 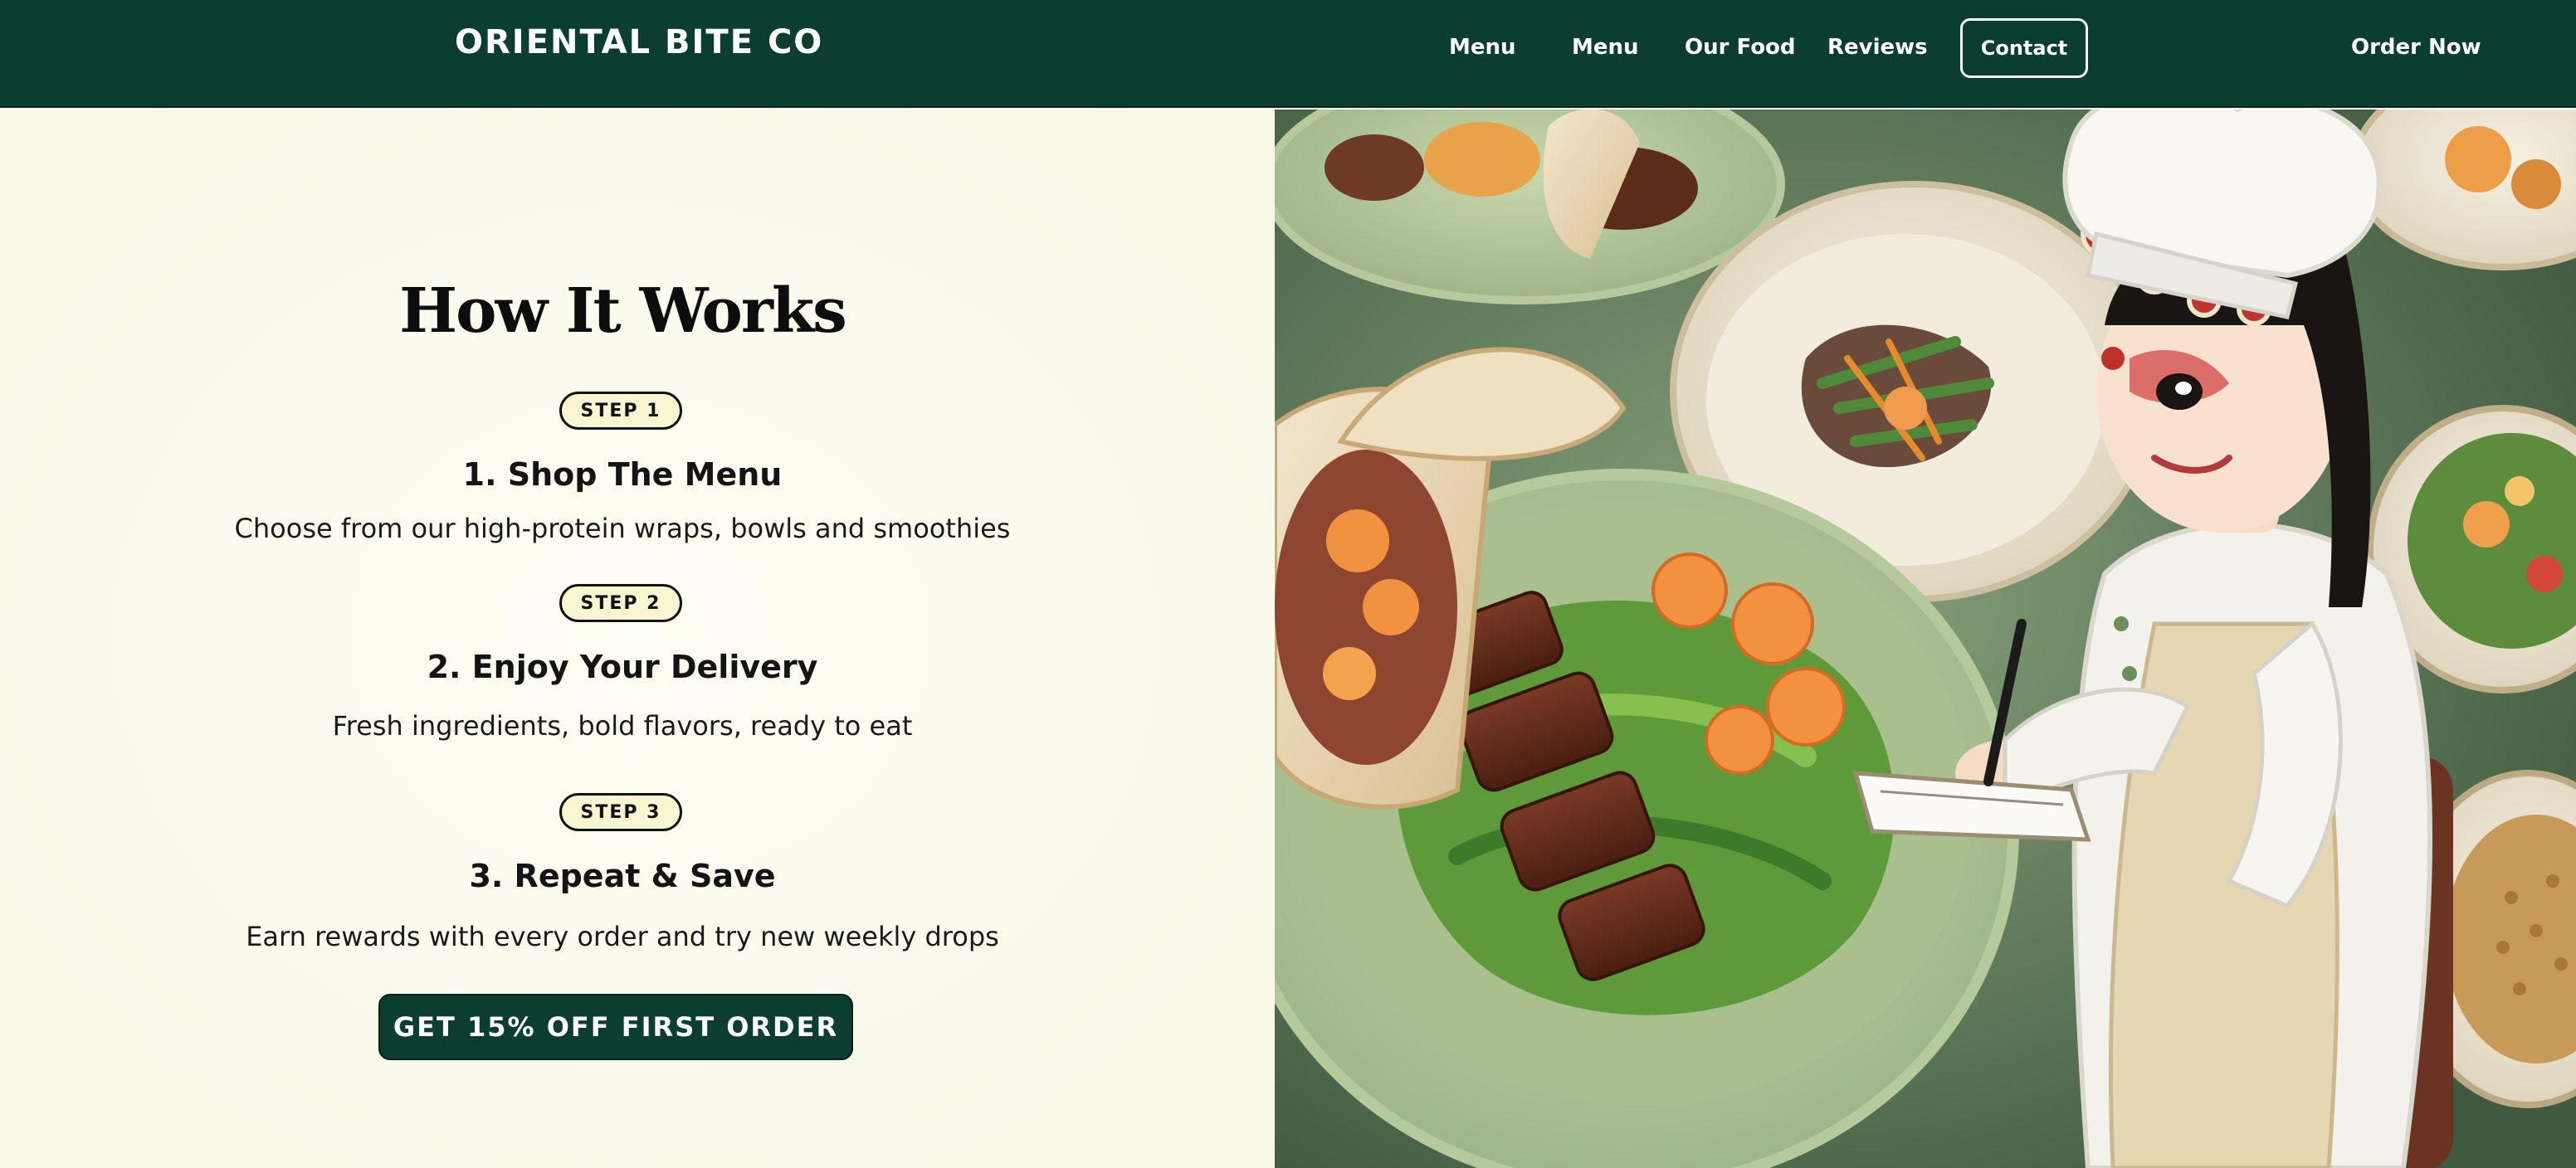 I want to click on first-order-discount-button: GET 15% OFF FIRST ORDER, so click(x=615, y=1027).